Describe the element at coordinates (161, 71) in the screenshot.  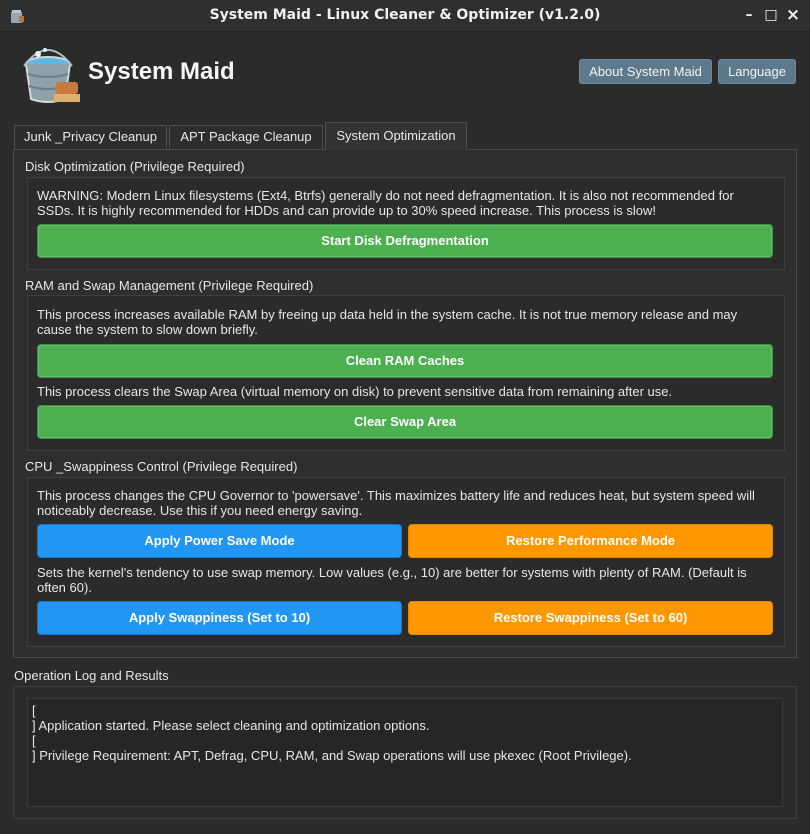
I see `app-name: System Maid` at that location.